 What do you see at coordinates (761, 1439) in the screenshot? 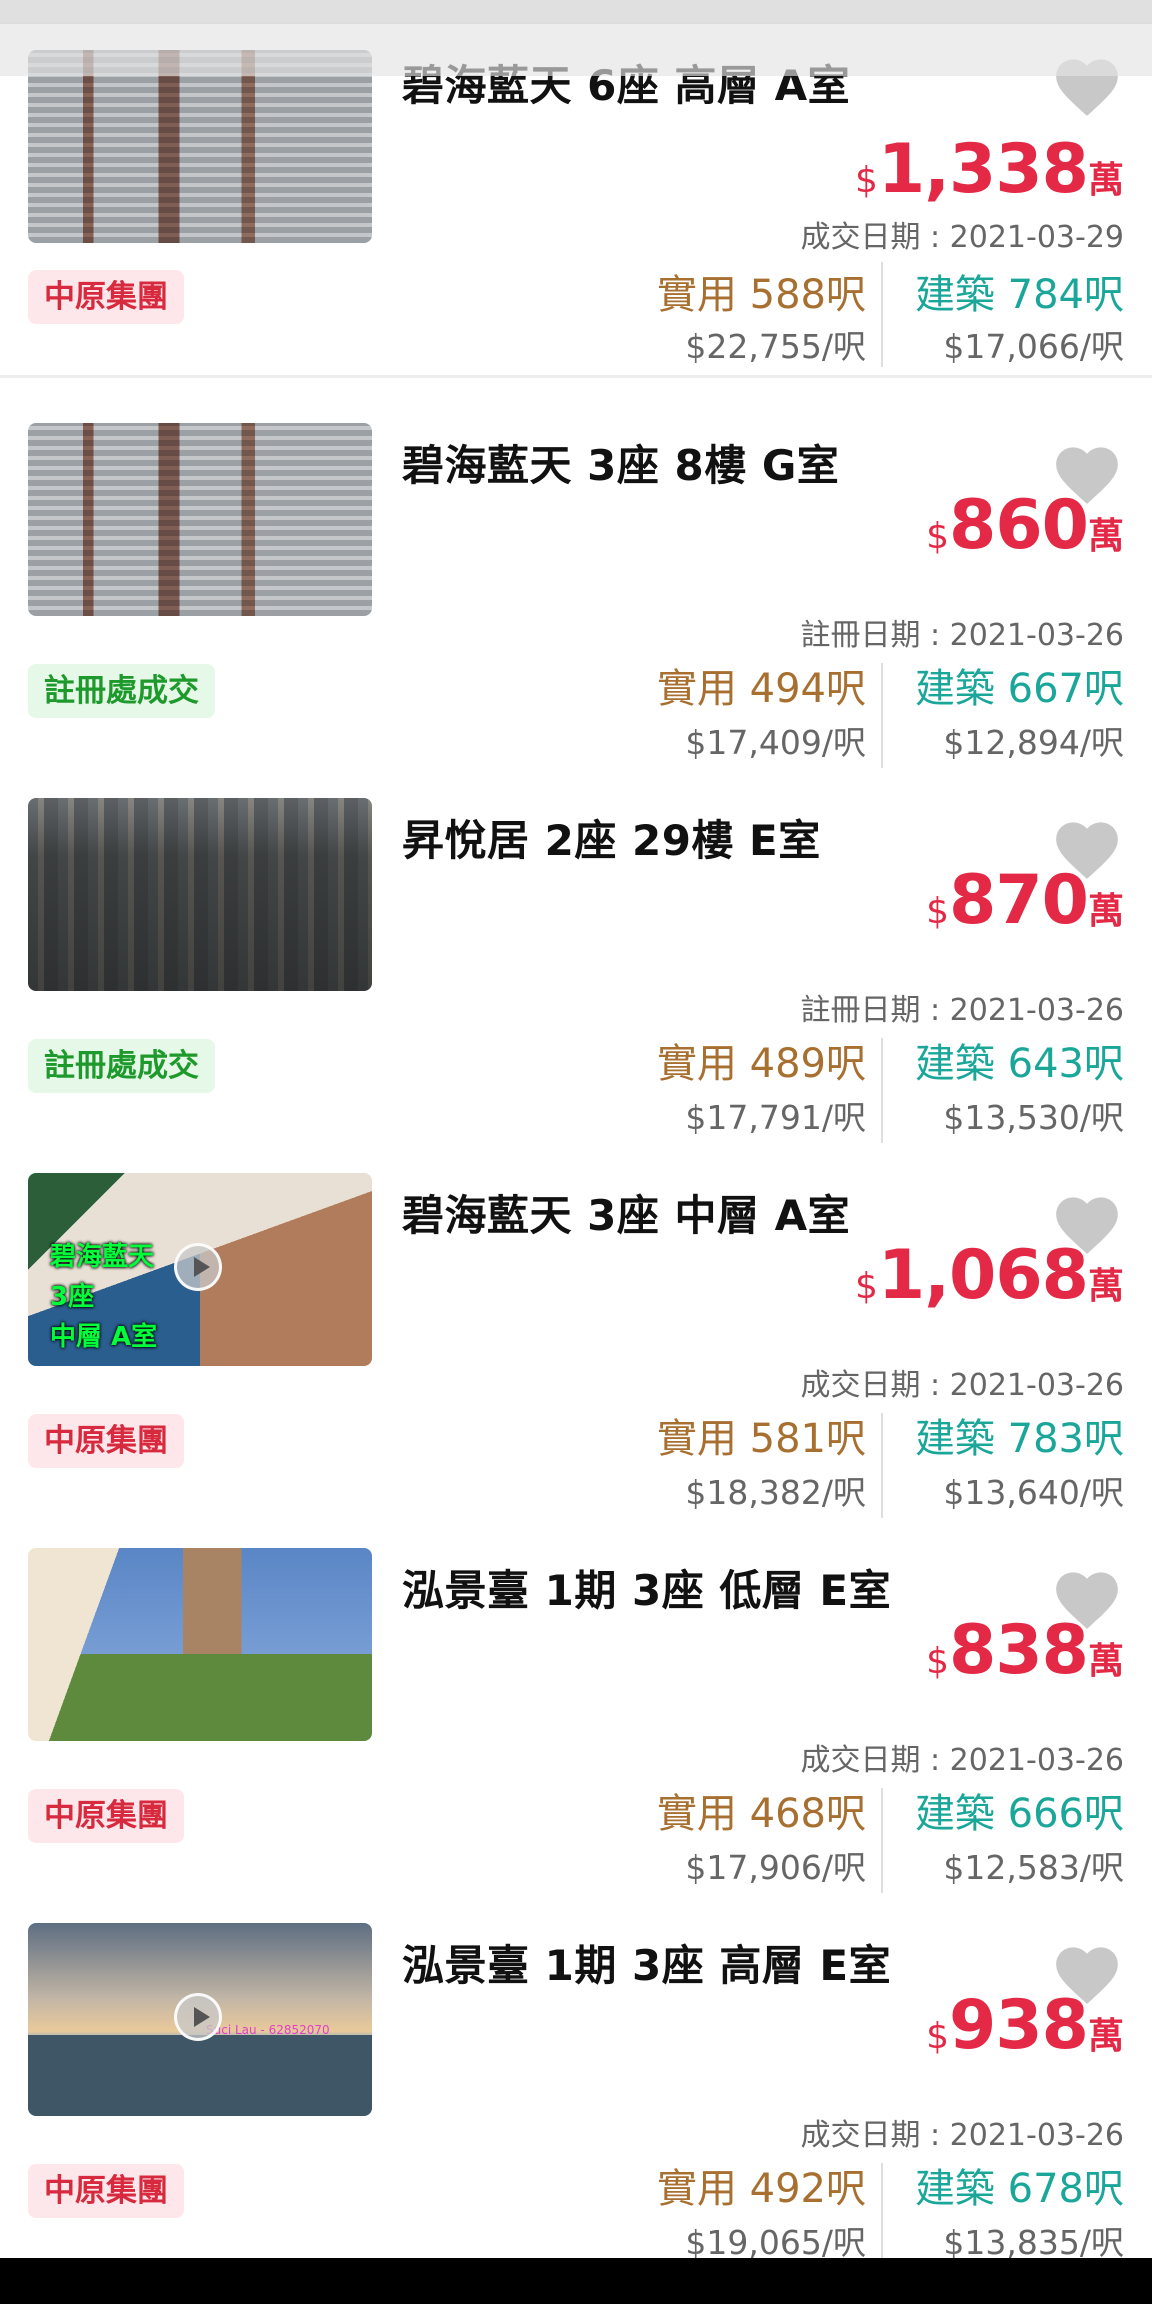
I see `saleable-area: 實用 581呎` at bounding box center [761, 1439].